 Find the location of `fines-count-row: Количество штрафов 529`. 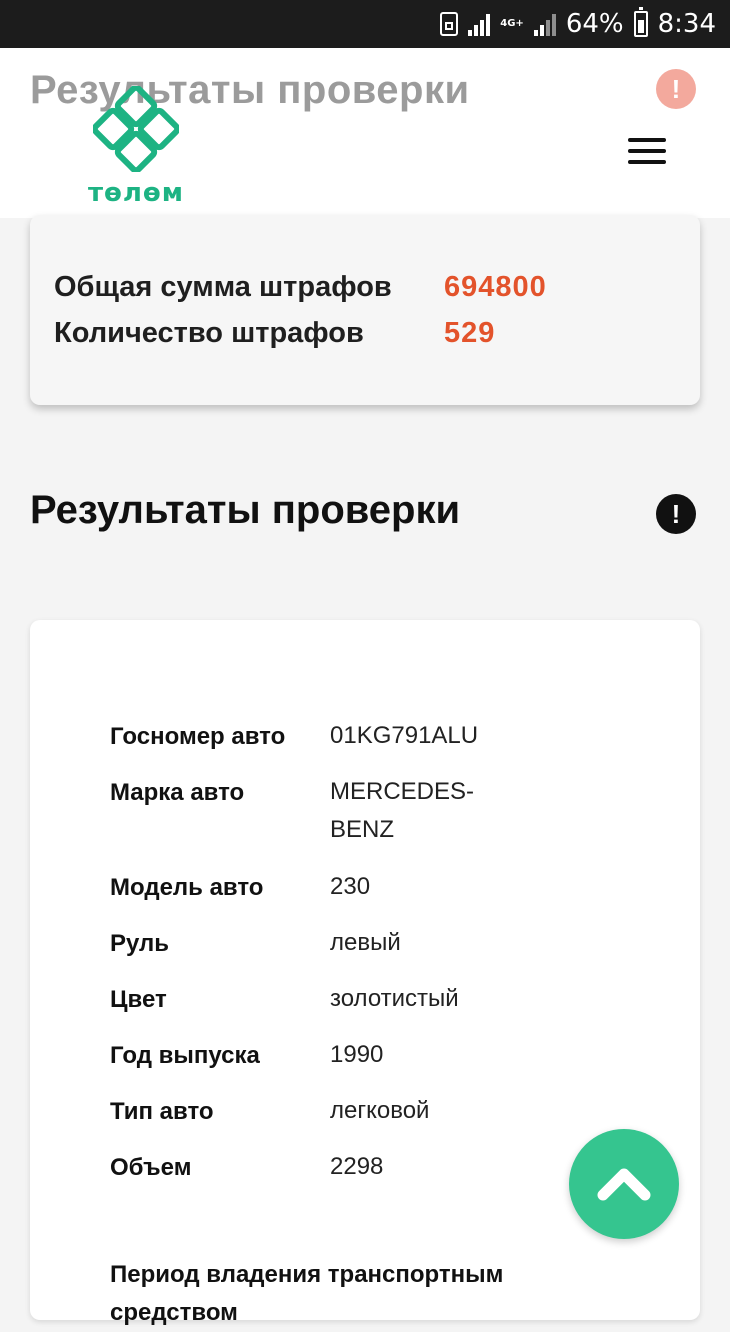

fines-count-row: Количество штрафов 529 is located at coordinates (274, 333).